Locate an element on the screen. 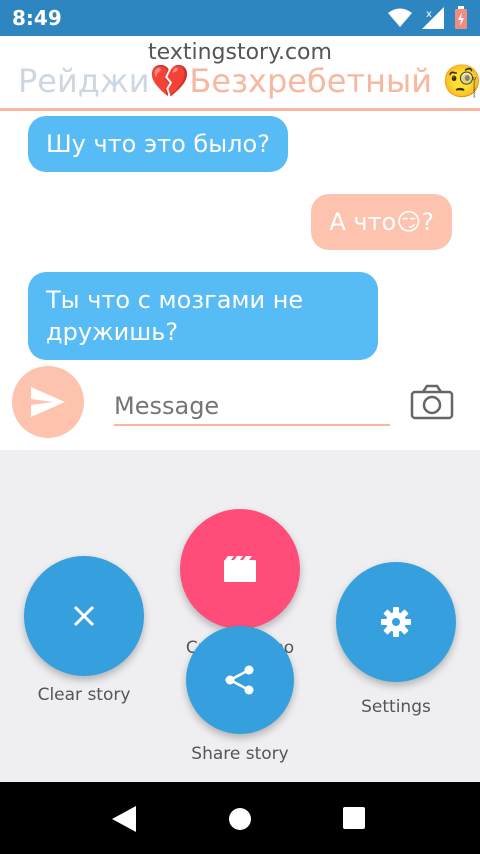 This screenshot has height=854, width=480. status-time: 8:49 is located at coordinates (37, 18).